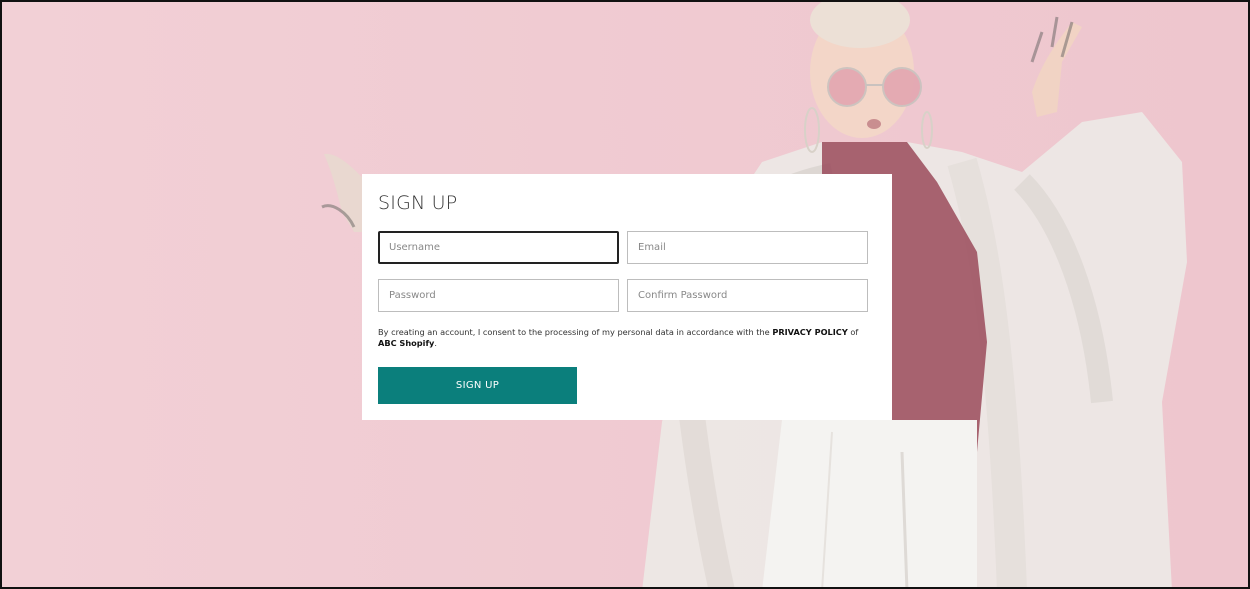 Image resolution: width=1250 pixels, height=589 pixels. What do you see at coordinates (498, 247) in the screenshot?
I see `username-input` at bounding box center [498, 247].